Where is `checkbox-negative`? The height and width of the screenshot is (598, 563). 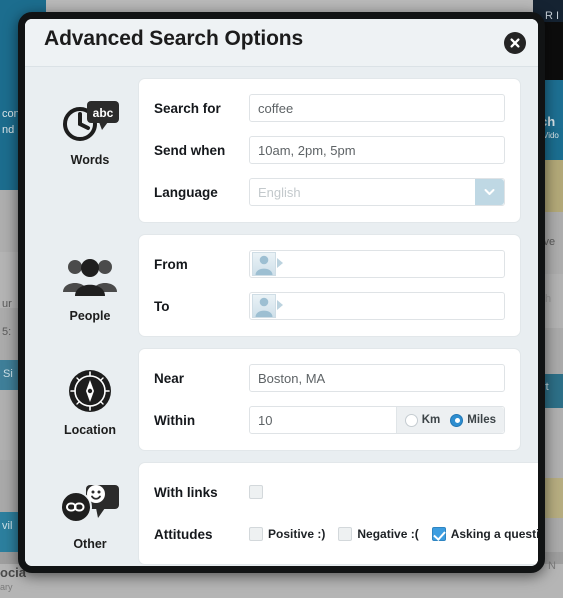 checkbox-negative is located at coordinates (345, 534).